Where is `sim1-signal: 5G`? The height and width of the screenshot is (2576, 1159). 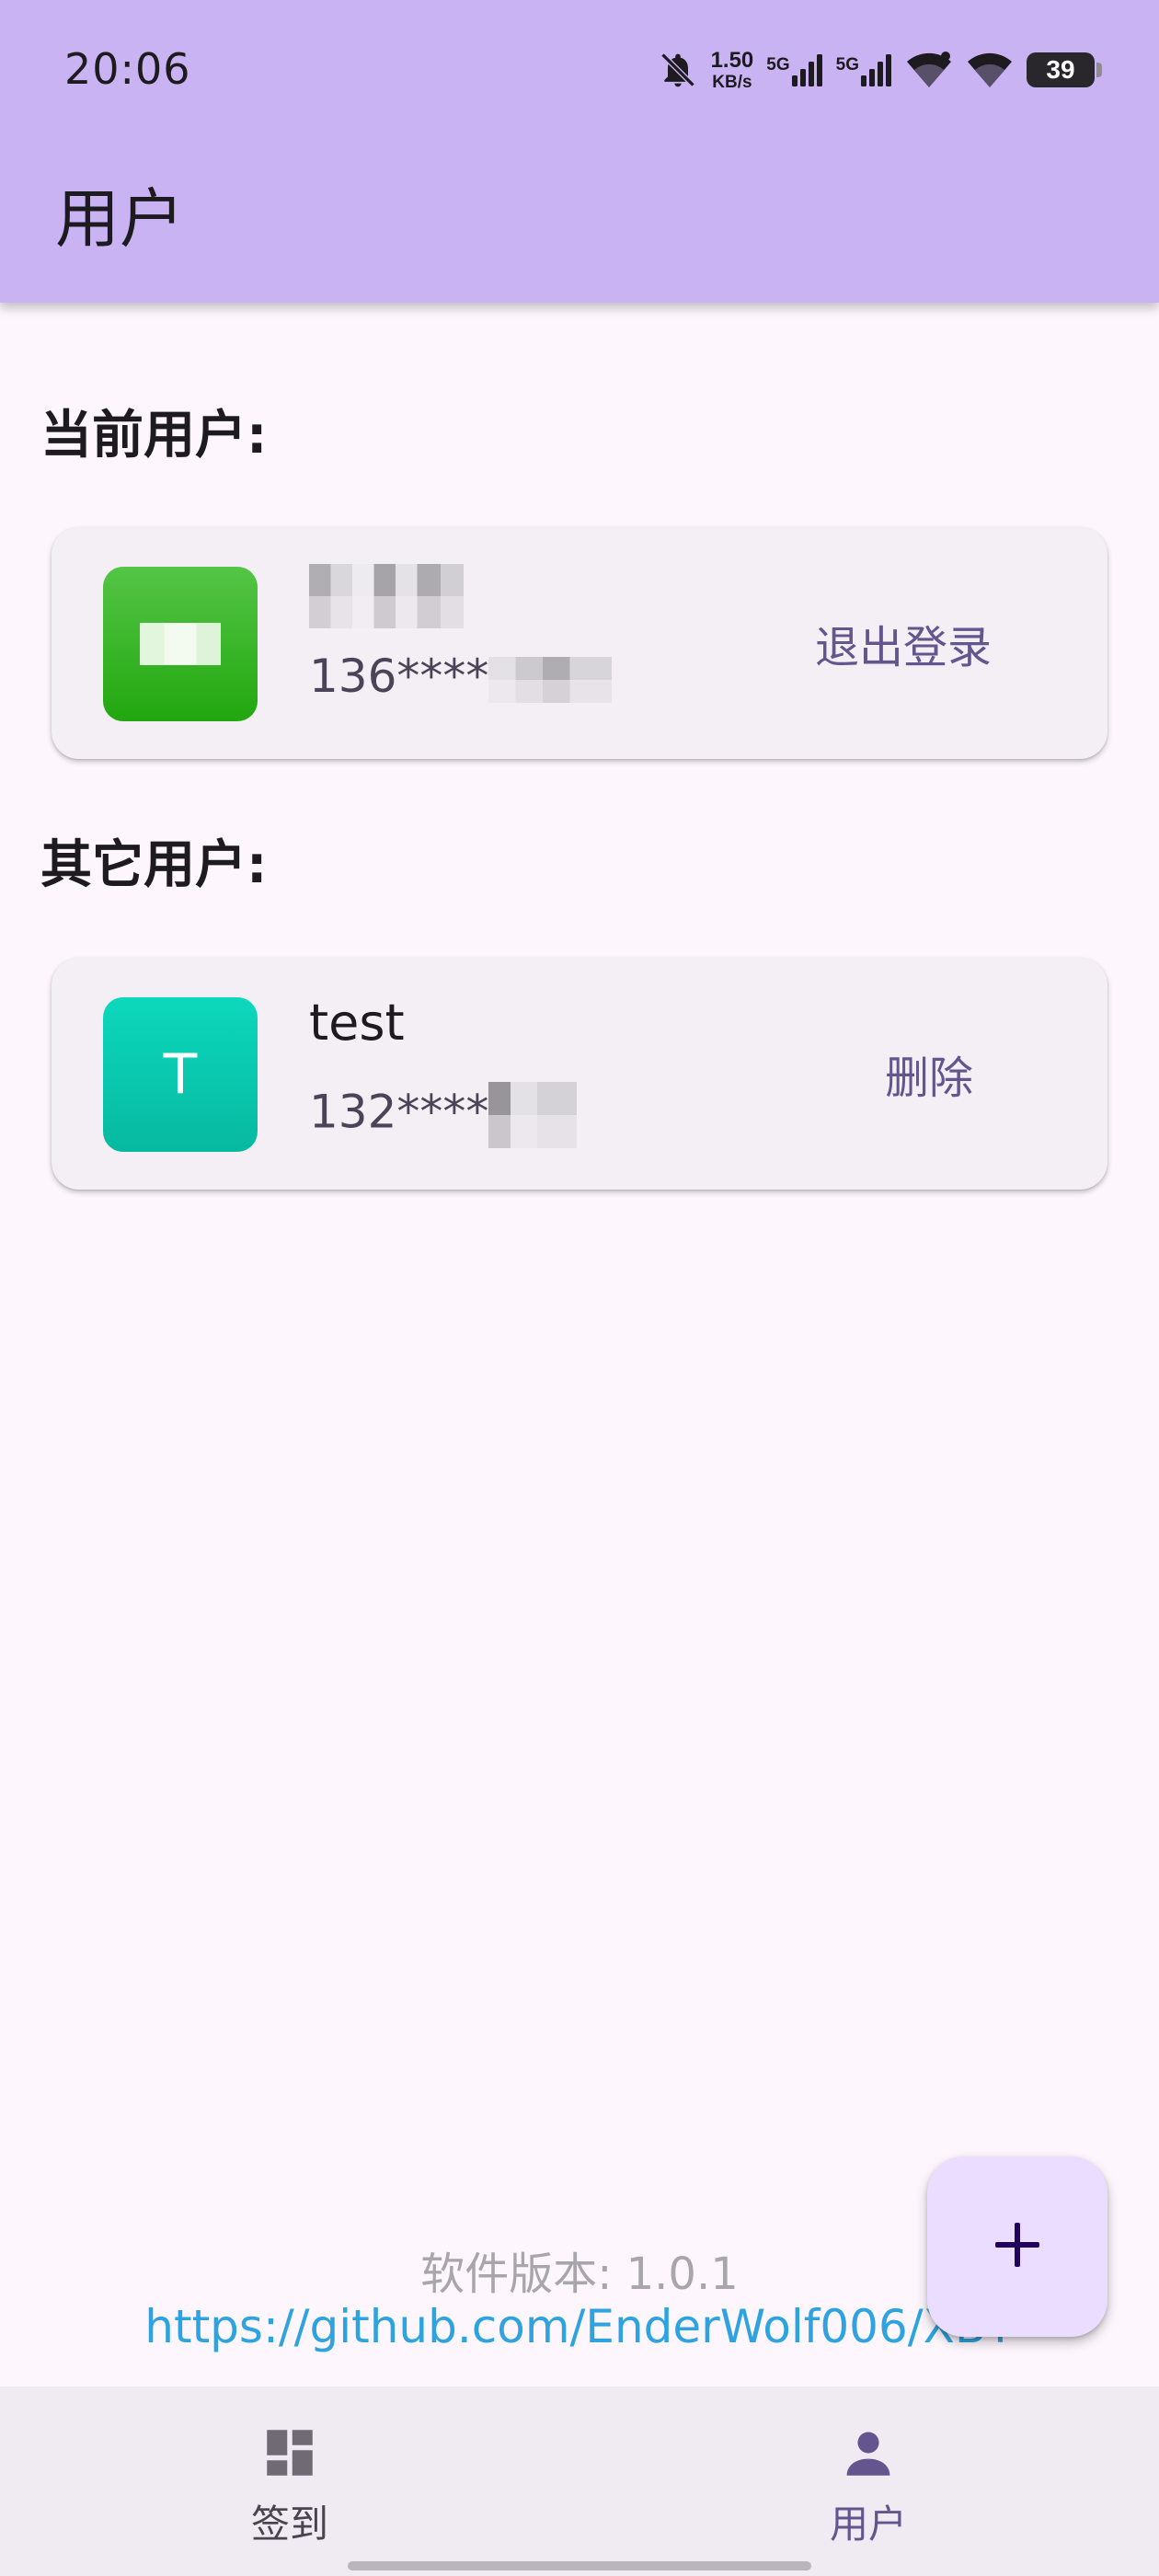
sim1-signal: 5G is located at coordinates (794, 69).